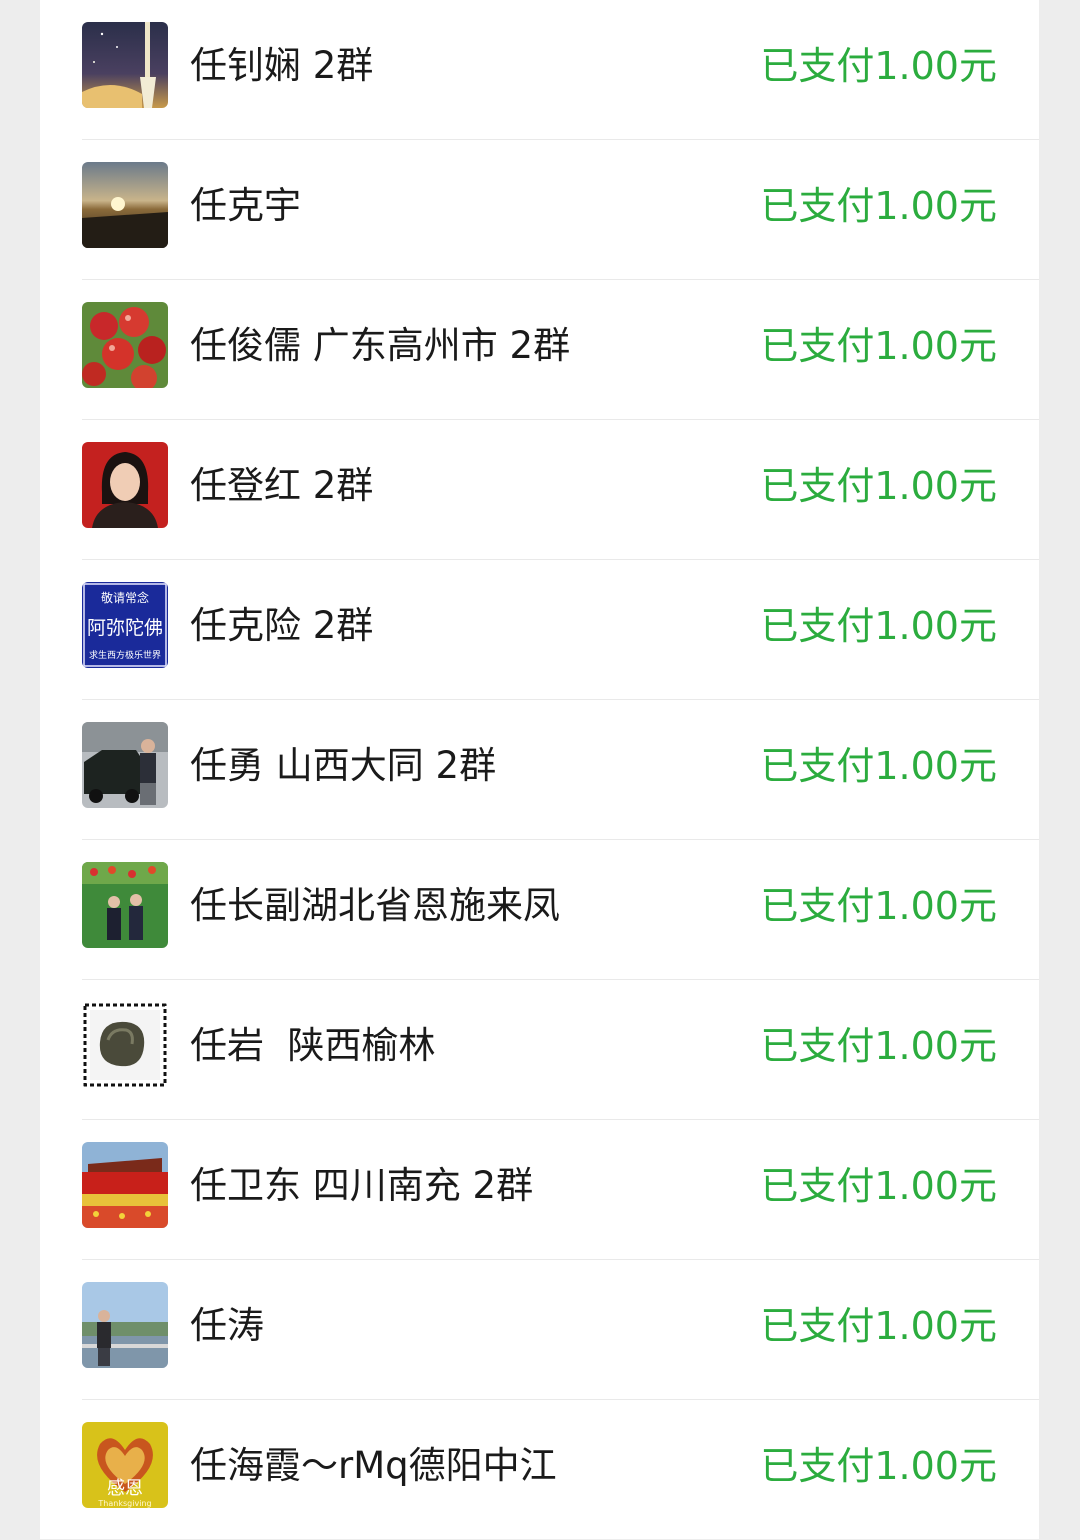 Image resolution: width=1080 pixels, height=1540 pixels. Describe the element at coordinates (282, 485) in the screenshot. I see `member-name: 任登红 2群` at that location.